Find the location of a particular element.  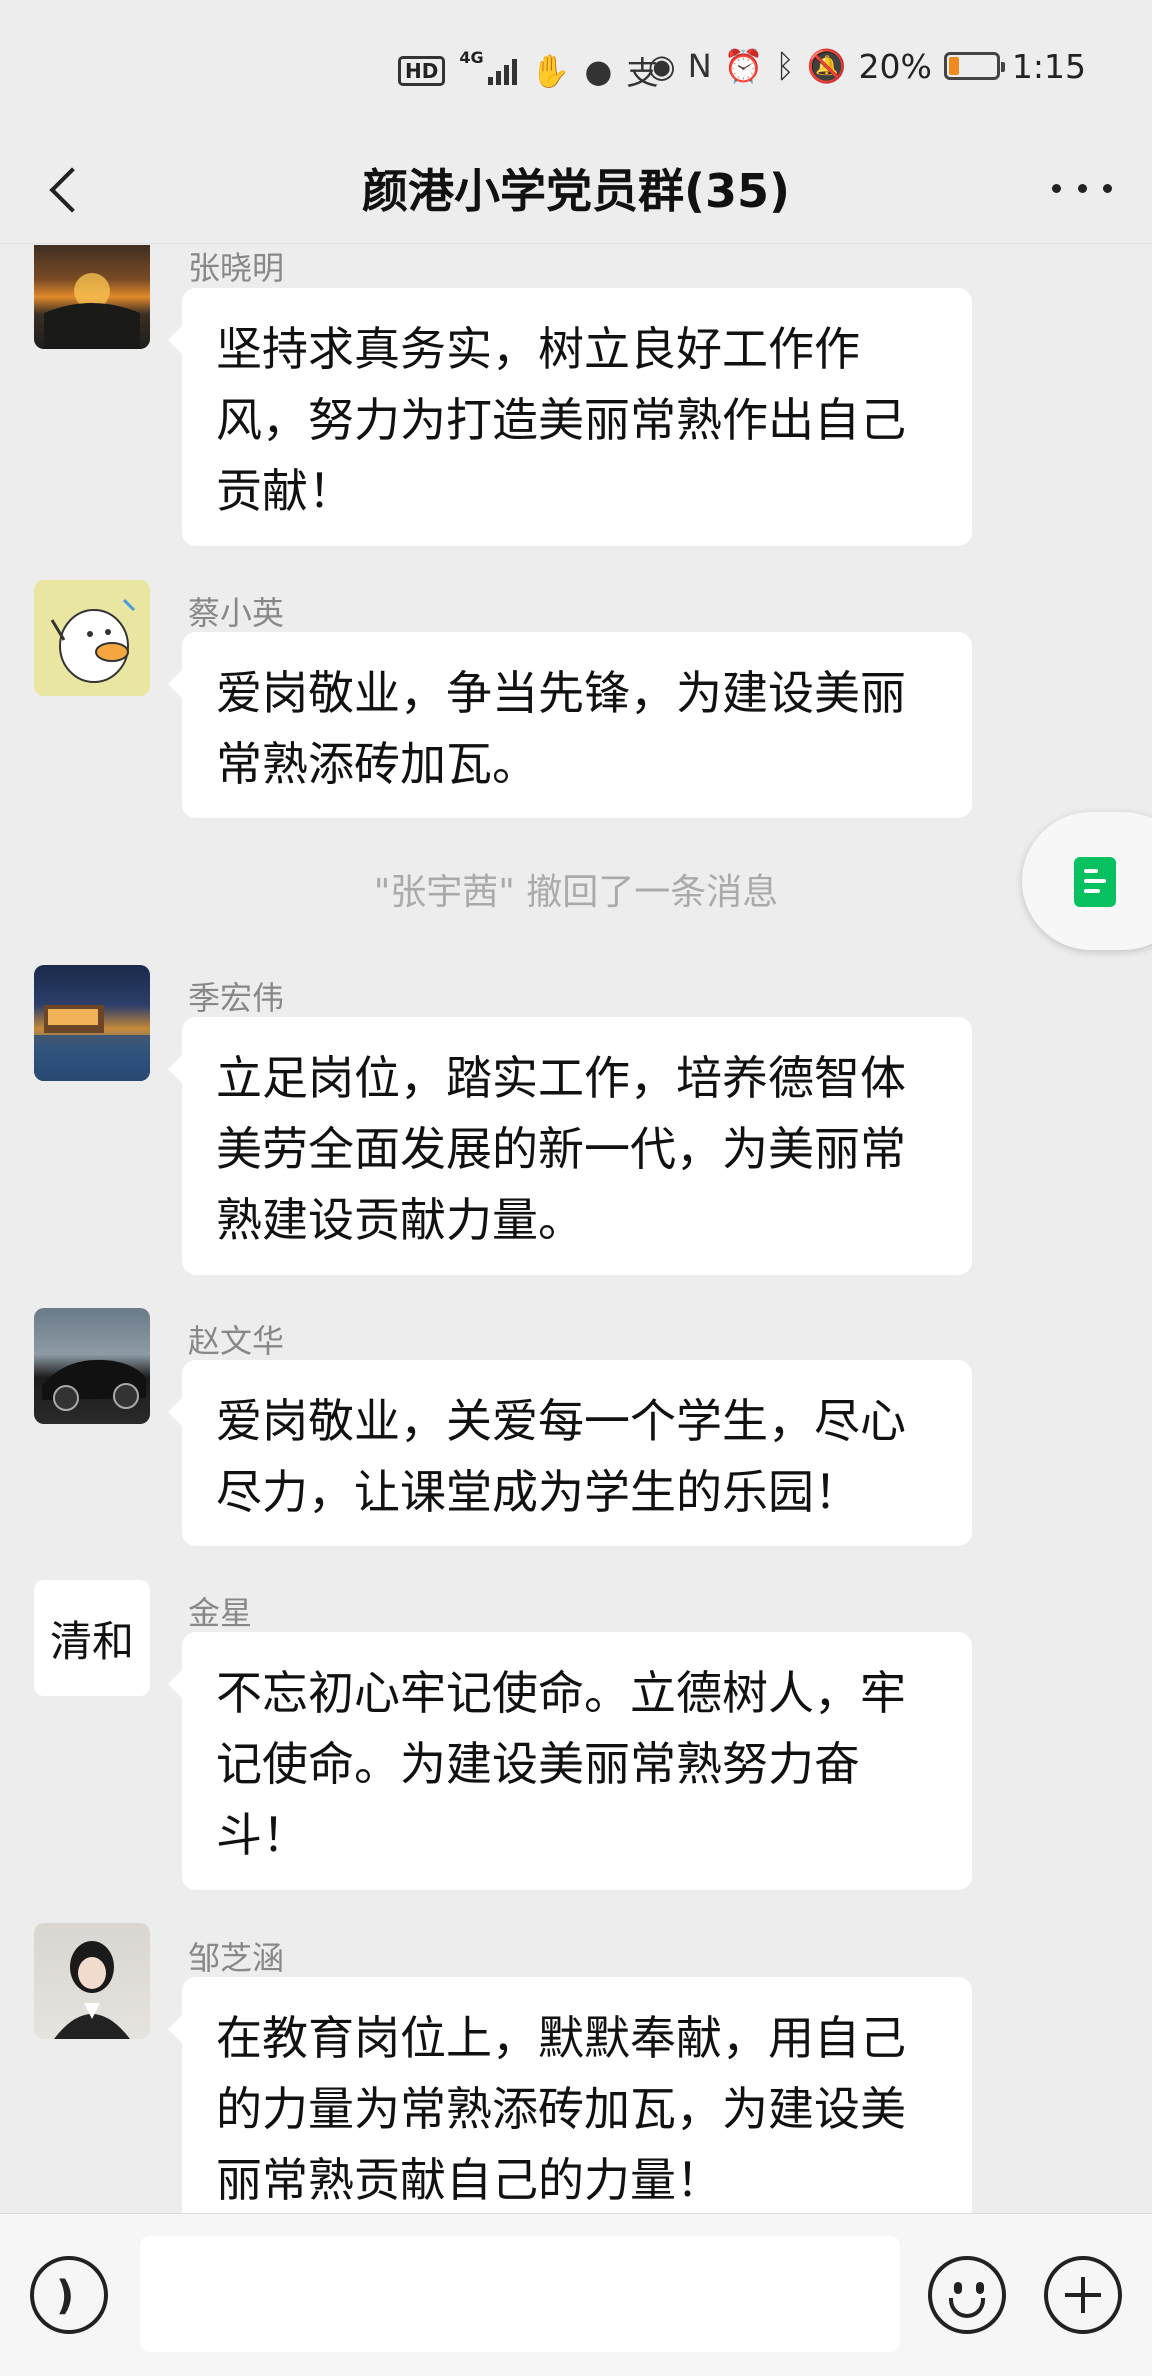

floating-note-button is located at coordinates (1087, 881).